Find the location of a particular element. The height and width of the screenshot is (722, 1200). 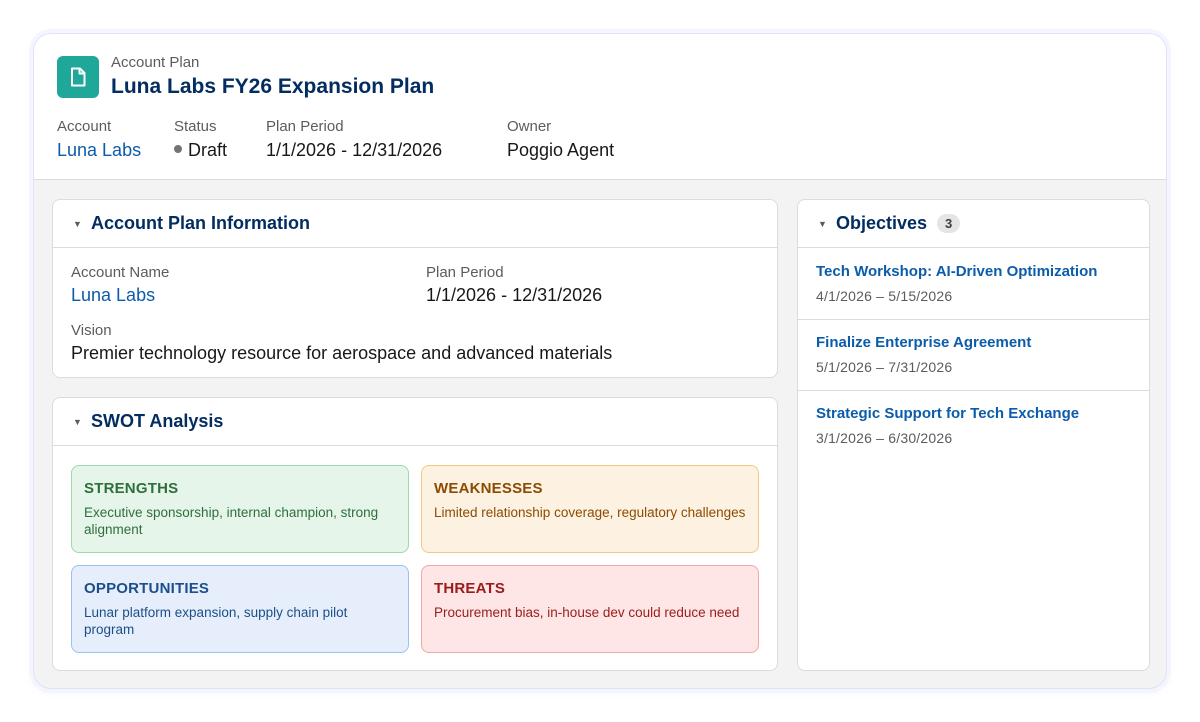

record-title: Luna Labs FY26 Expansion Plan is located at coordinates (273, 86).